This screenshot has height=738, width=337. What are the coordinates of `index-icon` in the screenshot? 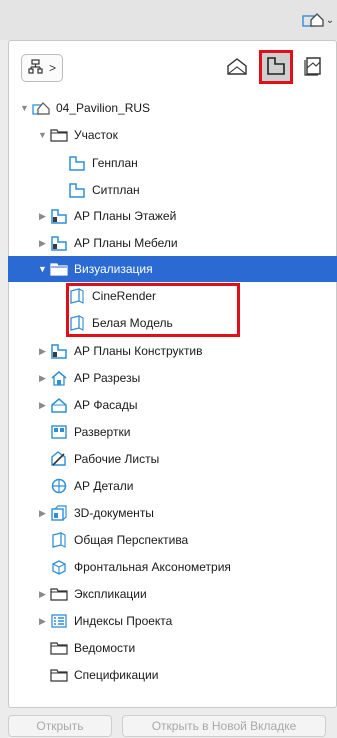 It's located at (59, 621).